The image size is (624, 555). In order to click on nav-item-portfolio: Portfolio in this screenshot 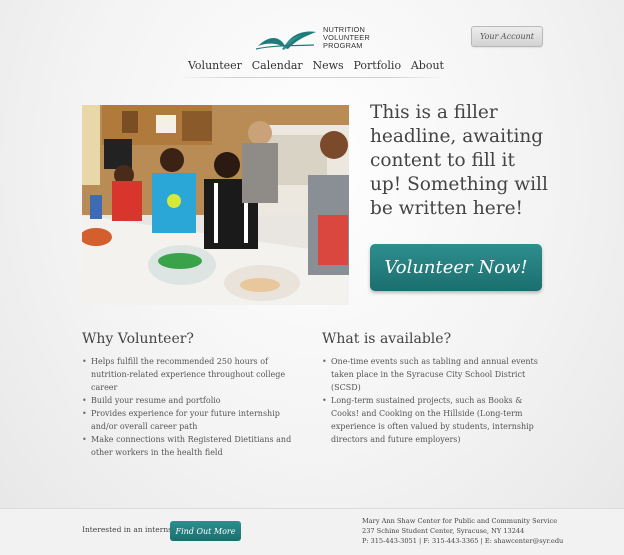, I will do `click(377, 65)`.